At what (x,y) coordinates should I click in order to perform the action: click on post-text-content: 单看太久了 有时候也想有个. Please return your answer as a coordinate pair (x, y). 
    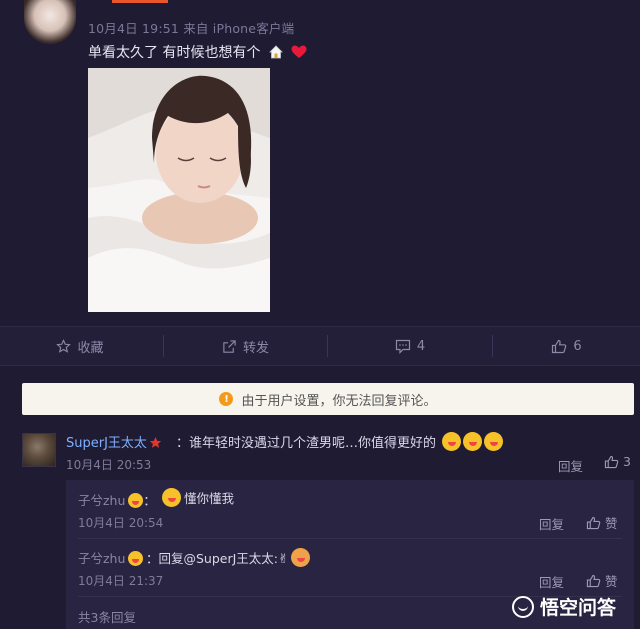
    Looking at the image, I should click on (174, 53).